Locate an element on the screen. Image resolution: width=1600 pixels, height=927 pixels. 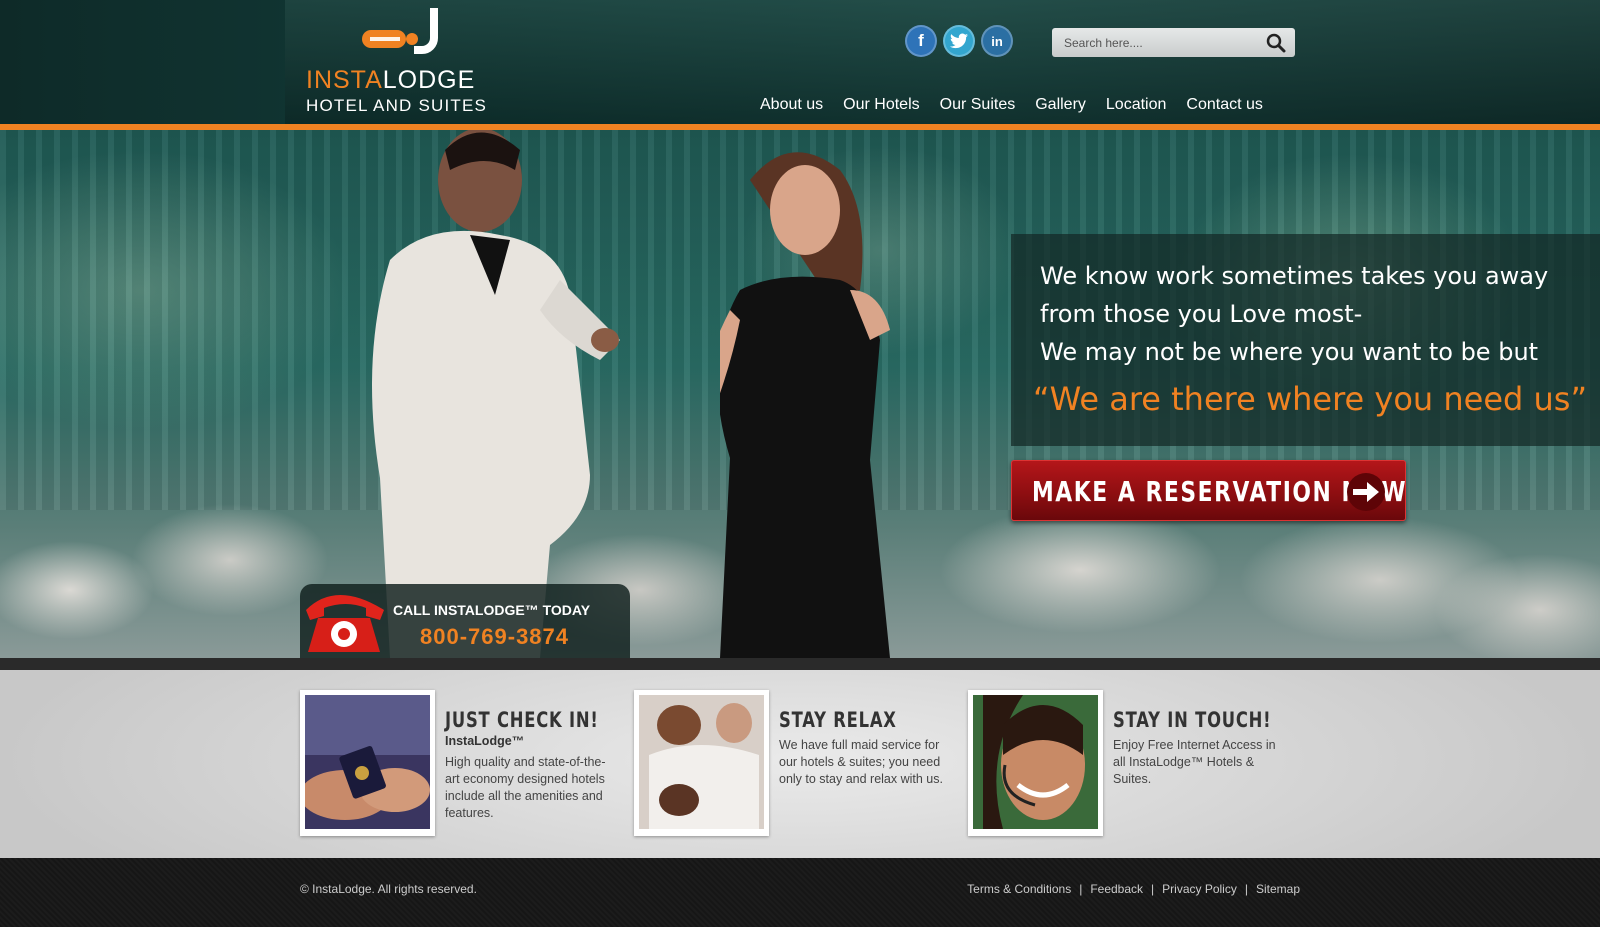
twitter-bird-glyph is located at coordinates (959, 41).